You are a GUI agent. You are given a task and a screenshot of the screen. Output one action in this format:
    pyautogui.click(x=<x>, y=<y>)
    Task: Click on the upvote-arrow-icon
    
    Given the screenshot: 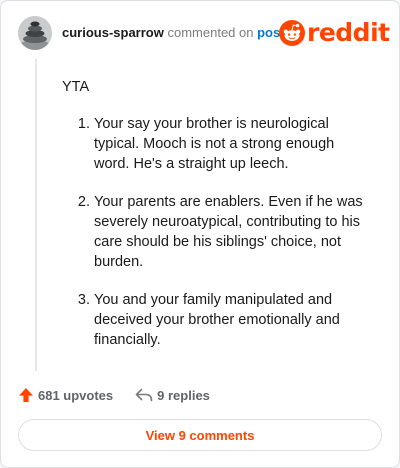 What is the action you would take?
    pyautogui.click(x=26, y=395)
    